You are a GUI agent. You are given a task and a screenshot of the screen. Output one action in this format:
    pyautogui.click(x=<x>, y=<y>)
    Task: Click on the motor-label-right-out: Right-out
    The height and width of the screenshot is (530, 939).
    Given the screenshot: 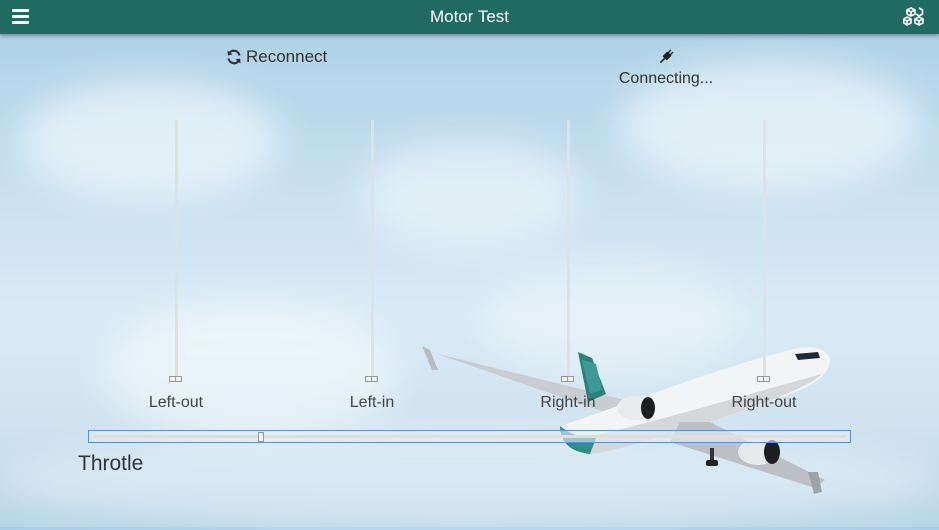 What is the action you would take?
    pyautogui.click(x=764, y=402)
    